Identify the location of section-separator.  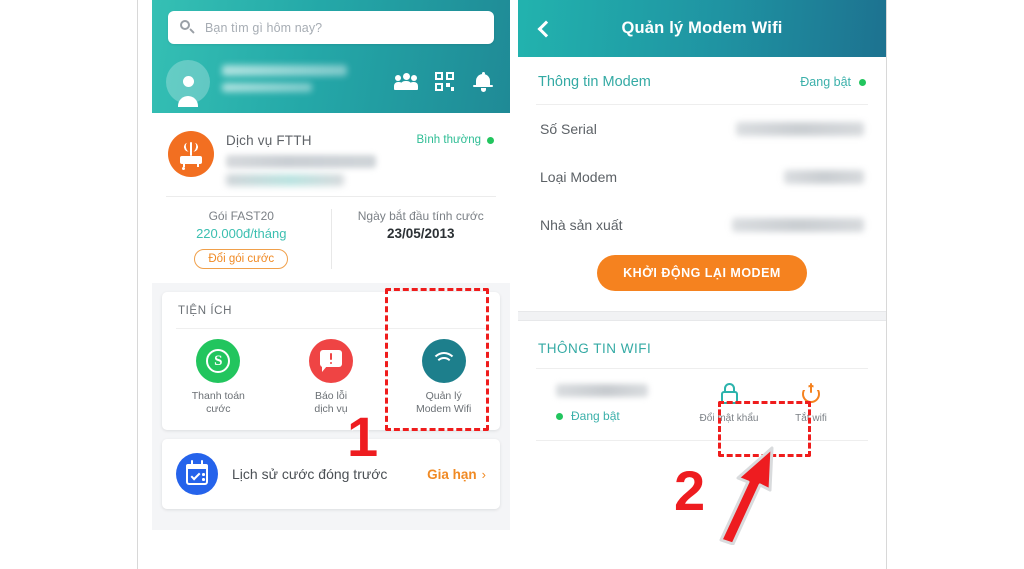
(702, 316).